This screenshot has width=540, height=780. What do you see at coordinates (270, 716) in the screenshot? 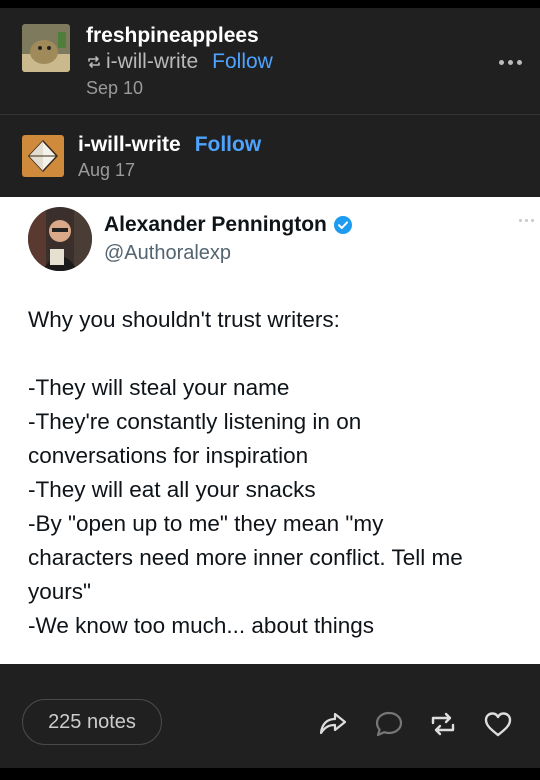
I see `post-footer: 225 notes` at bounding box center [270, 716].